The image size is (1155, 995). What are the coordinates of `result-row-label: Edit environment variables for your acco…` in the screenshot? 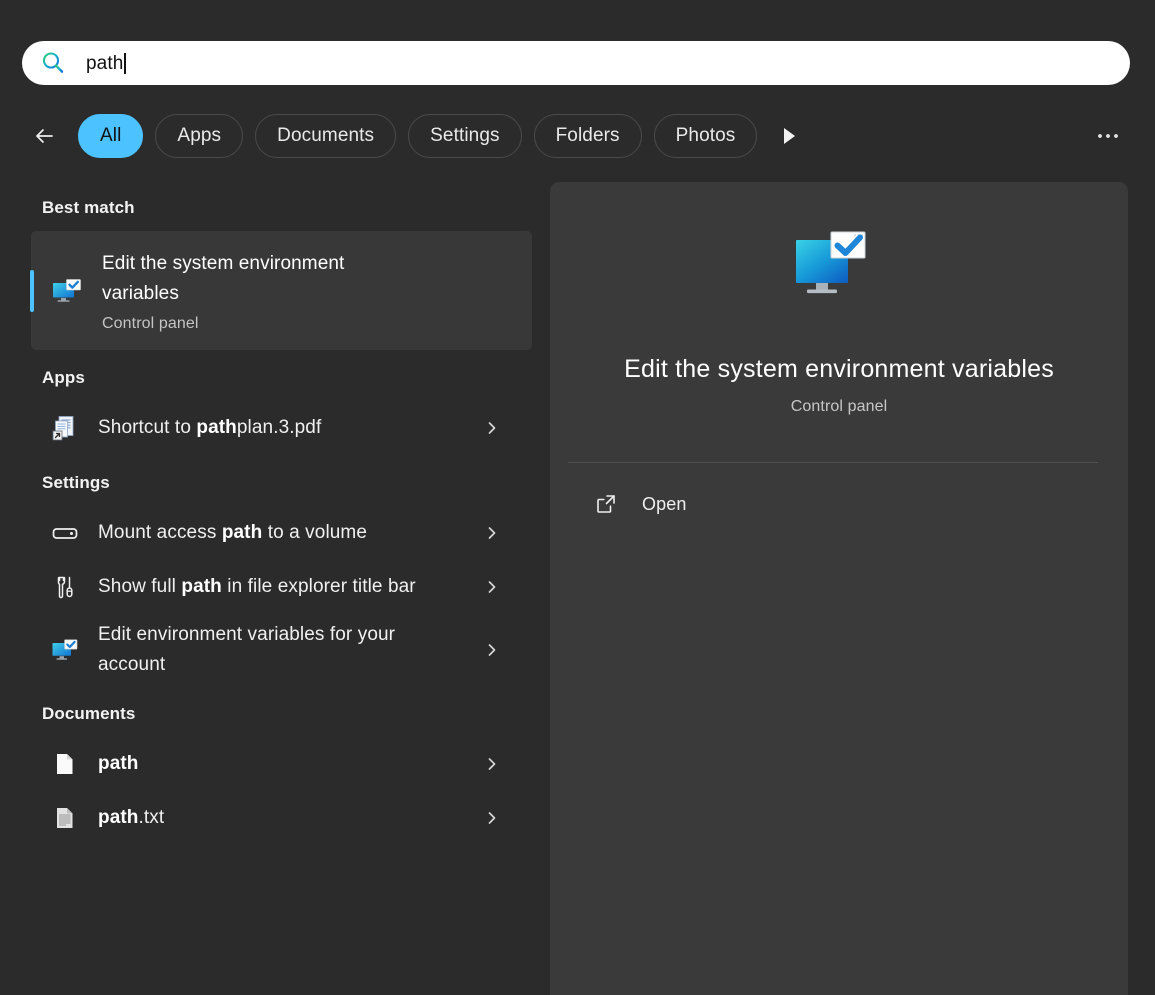 It's located at (247, 649).